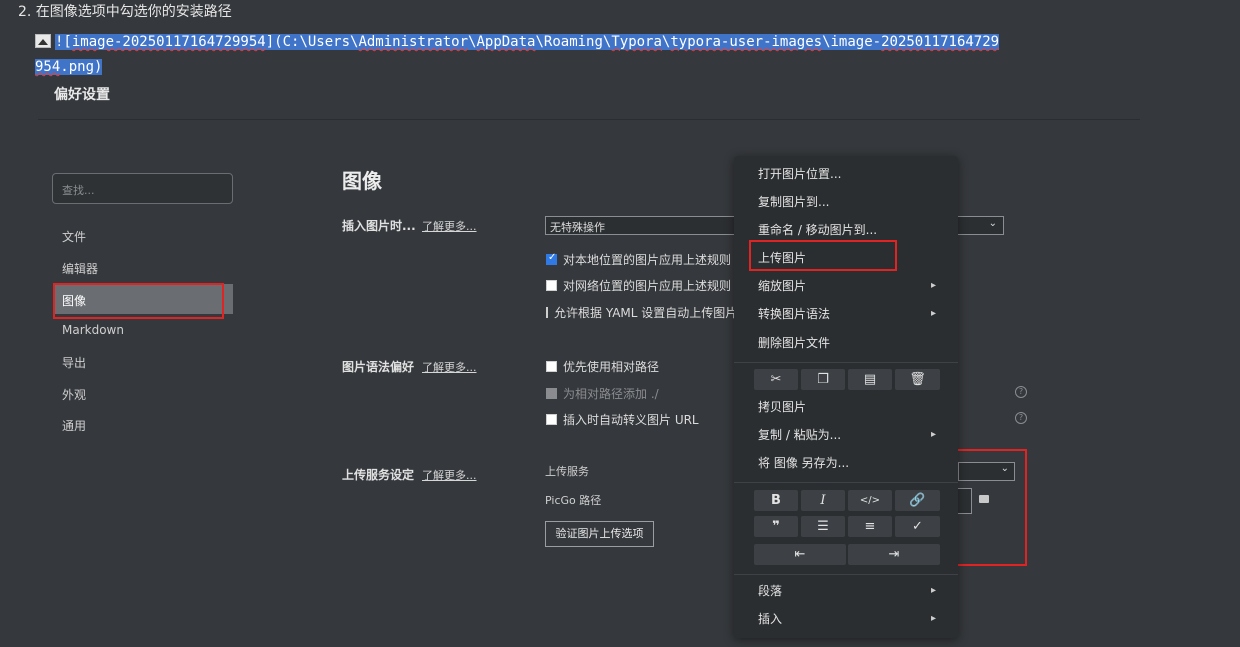 The height and width of the screenshot is (647, 1240). Describe the element at coordinates (599, 534) in the screenshot. I see `verify-upload-button: 验证图片上传选项` at that location.